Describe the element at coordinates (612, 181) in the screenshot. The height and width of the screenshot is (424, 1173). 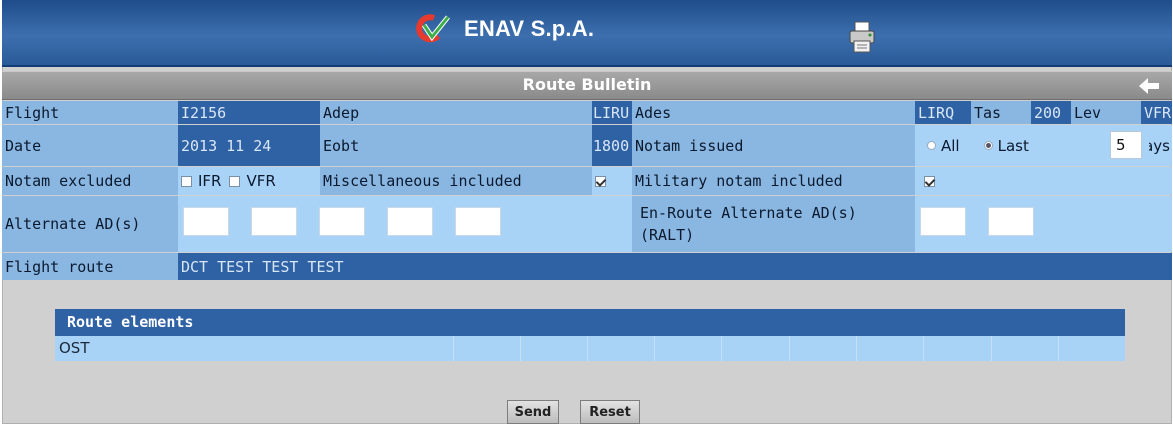
I see `misc-cell` at that location.